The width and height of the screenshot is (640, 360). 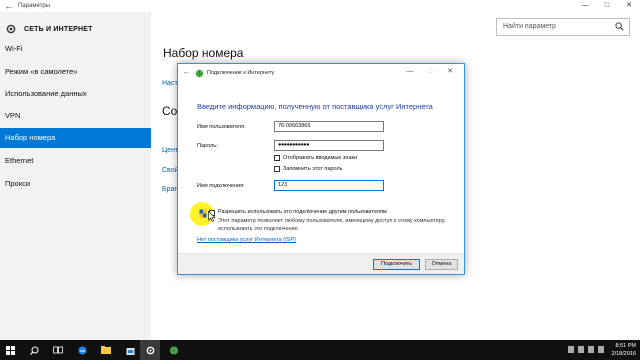 I want to click on window-title: Параметры, so click(x=34, y=6).